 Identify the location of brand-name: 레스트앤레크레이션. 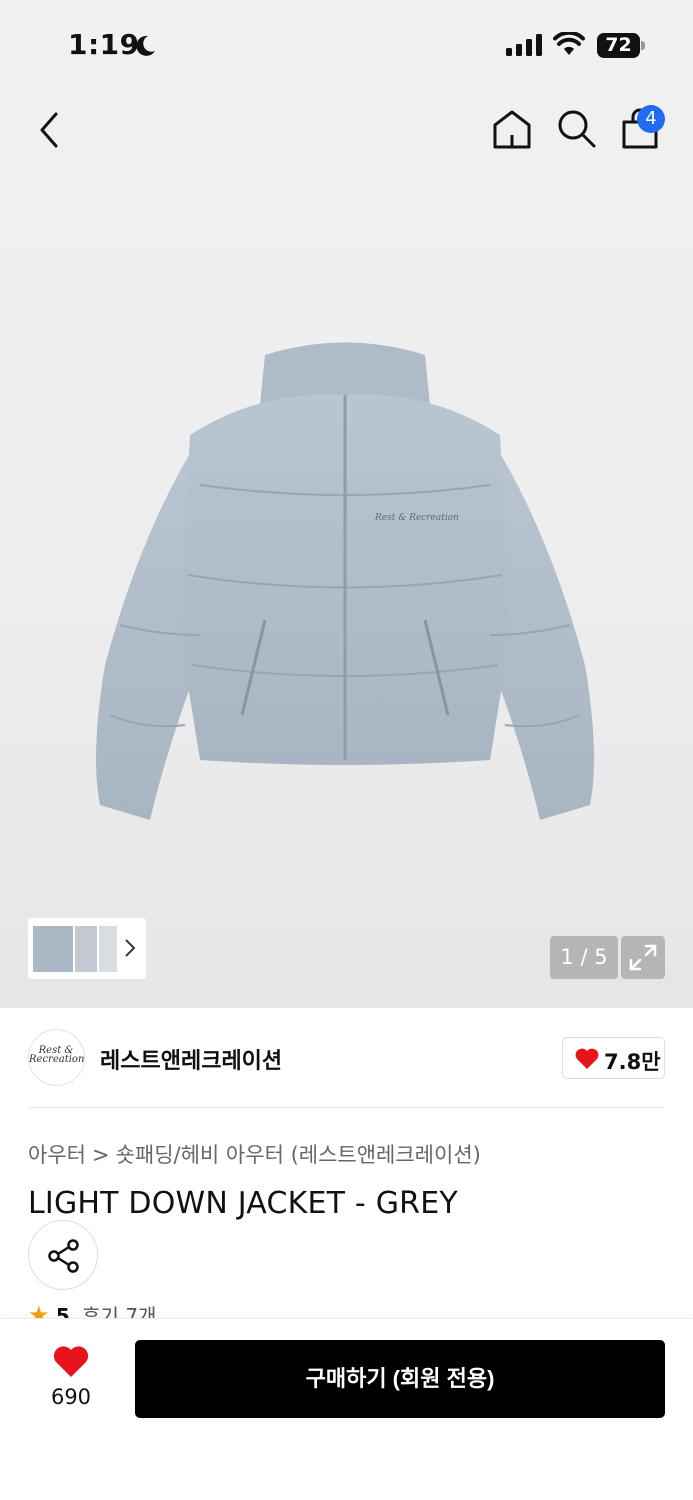
(191, 1059).